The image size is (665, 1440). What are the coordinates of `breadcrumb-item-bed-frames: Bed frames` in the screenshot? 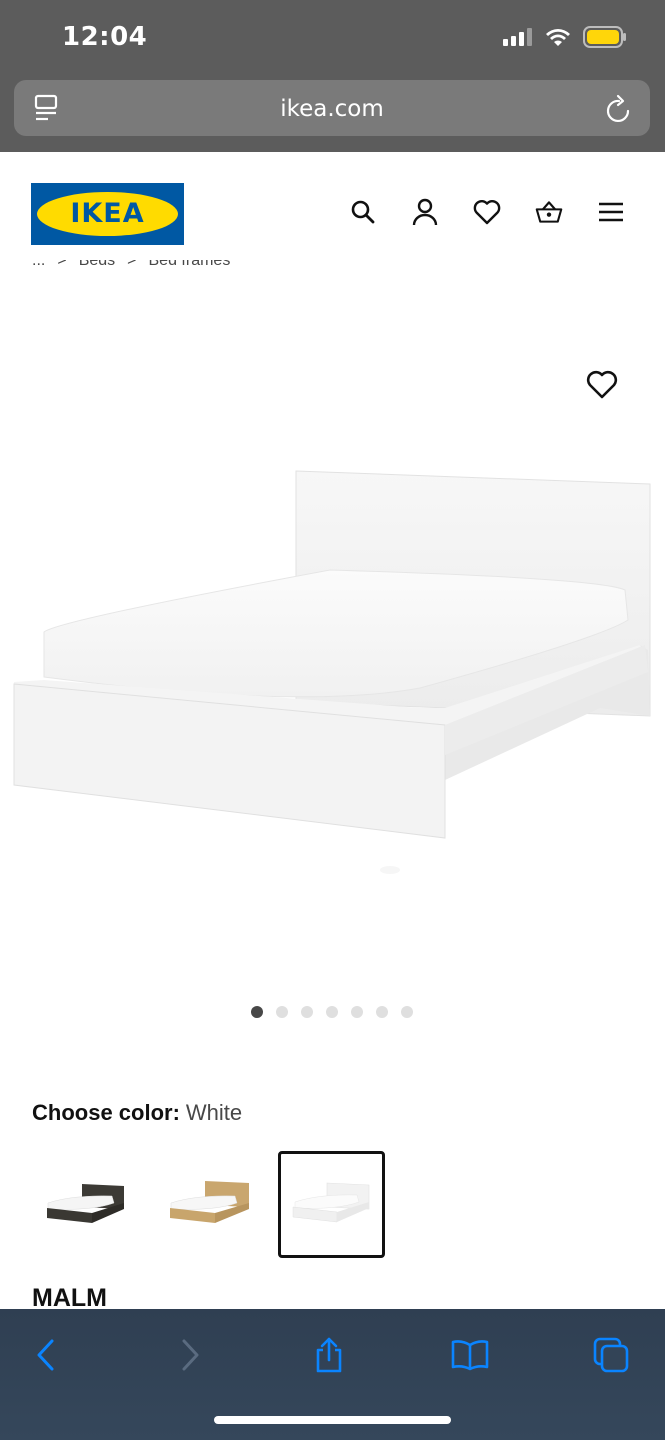 It's located at (190, 265).